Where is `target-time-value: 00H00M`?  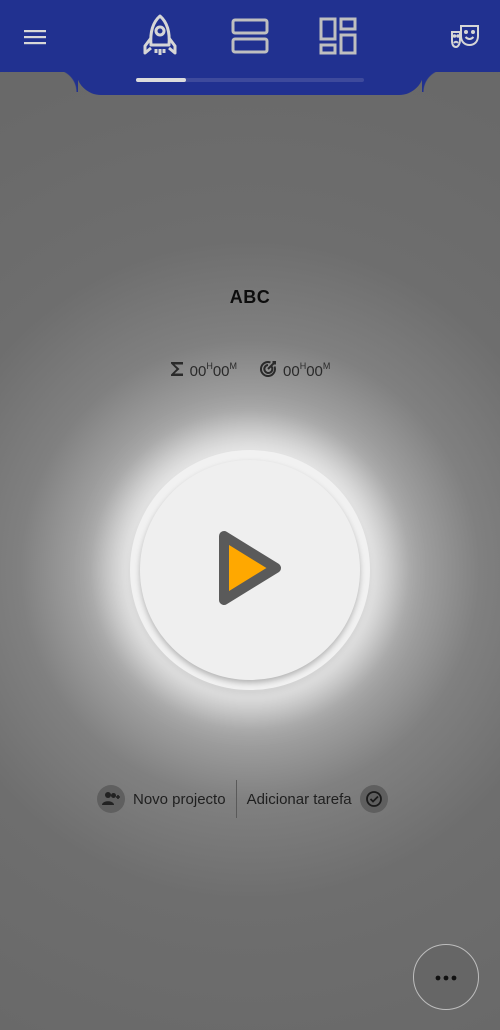 target-time-value: 00H00M is located at coordinates (307, 370).